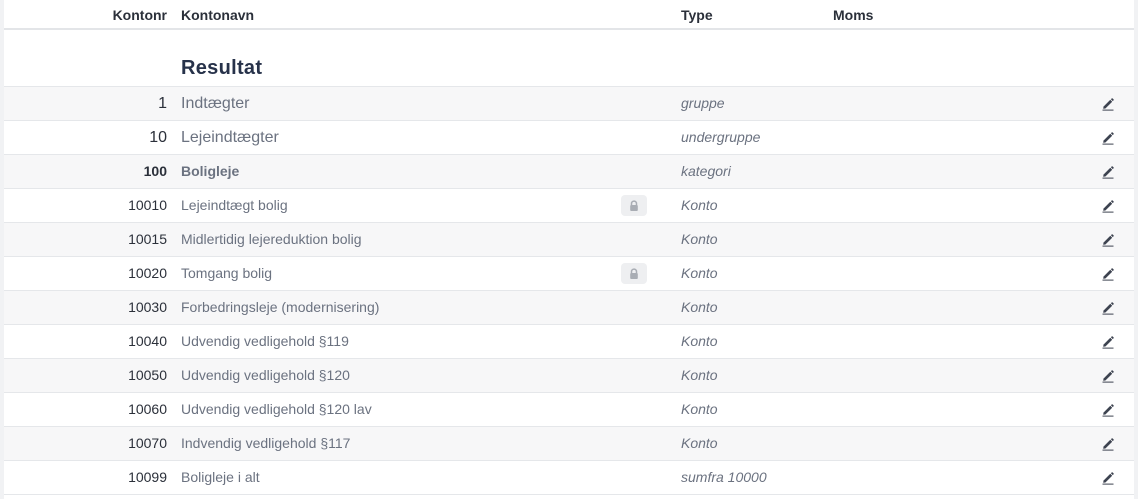 This screenshot has height=499, width=1138. What do you see at coordinates (147, 239) in the screenshot?
I see `account-number: 10015` at bounding box center [147, 239].